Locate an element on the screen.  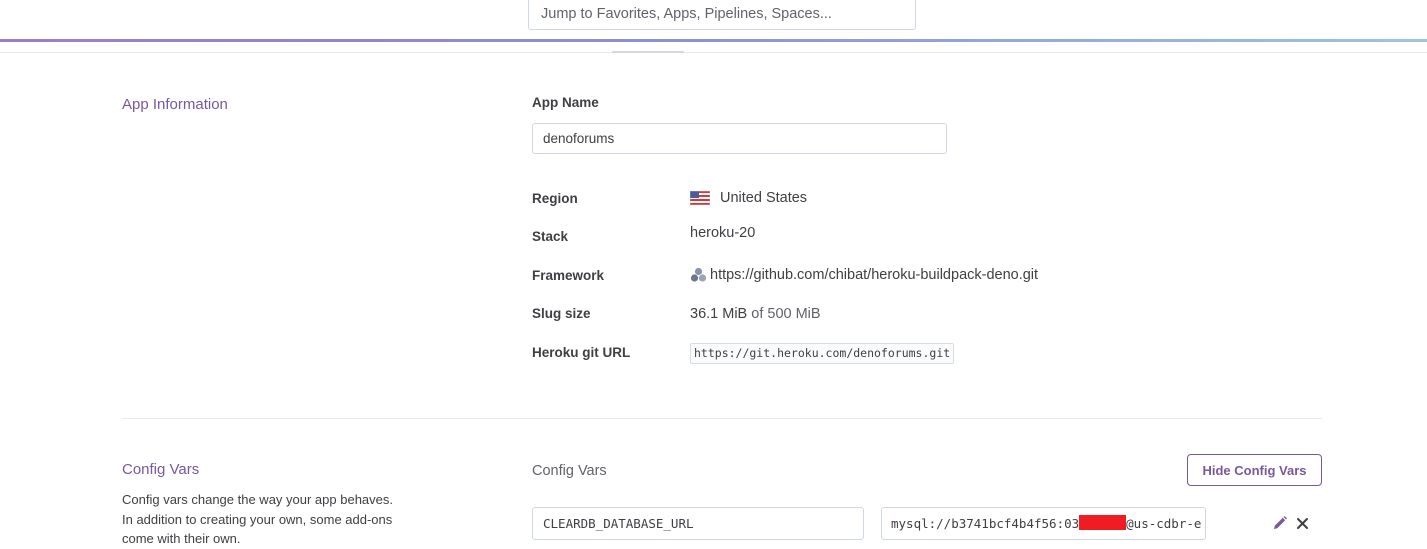
close-icon is located at coordinates (1302, 523).